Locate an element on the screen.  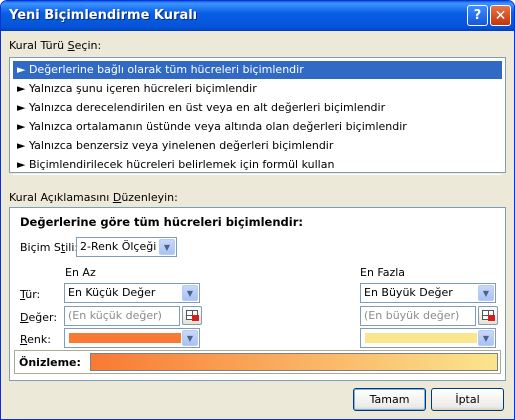
type-label: Tür: is located at coordinates (30, 294).